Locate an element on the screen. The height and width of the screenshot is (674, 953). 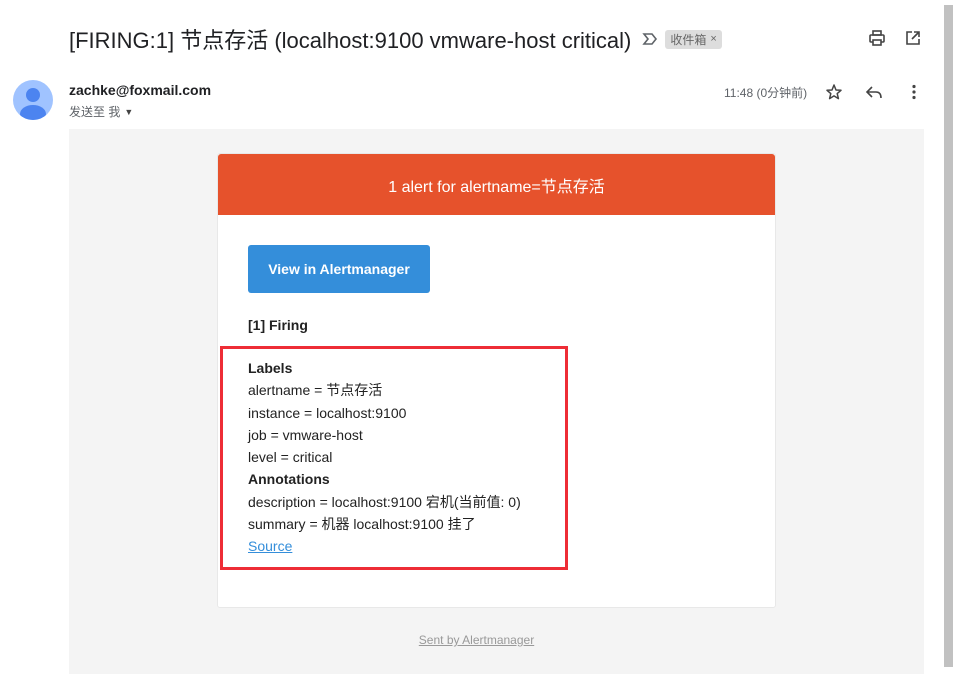
label-level: level = critical is located at coordinates (290, 457).